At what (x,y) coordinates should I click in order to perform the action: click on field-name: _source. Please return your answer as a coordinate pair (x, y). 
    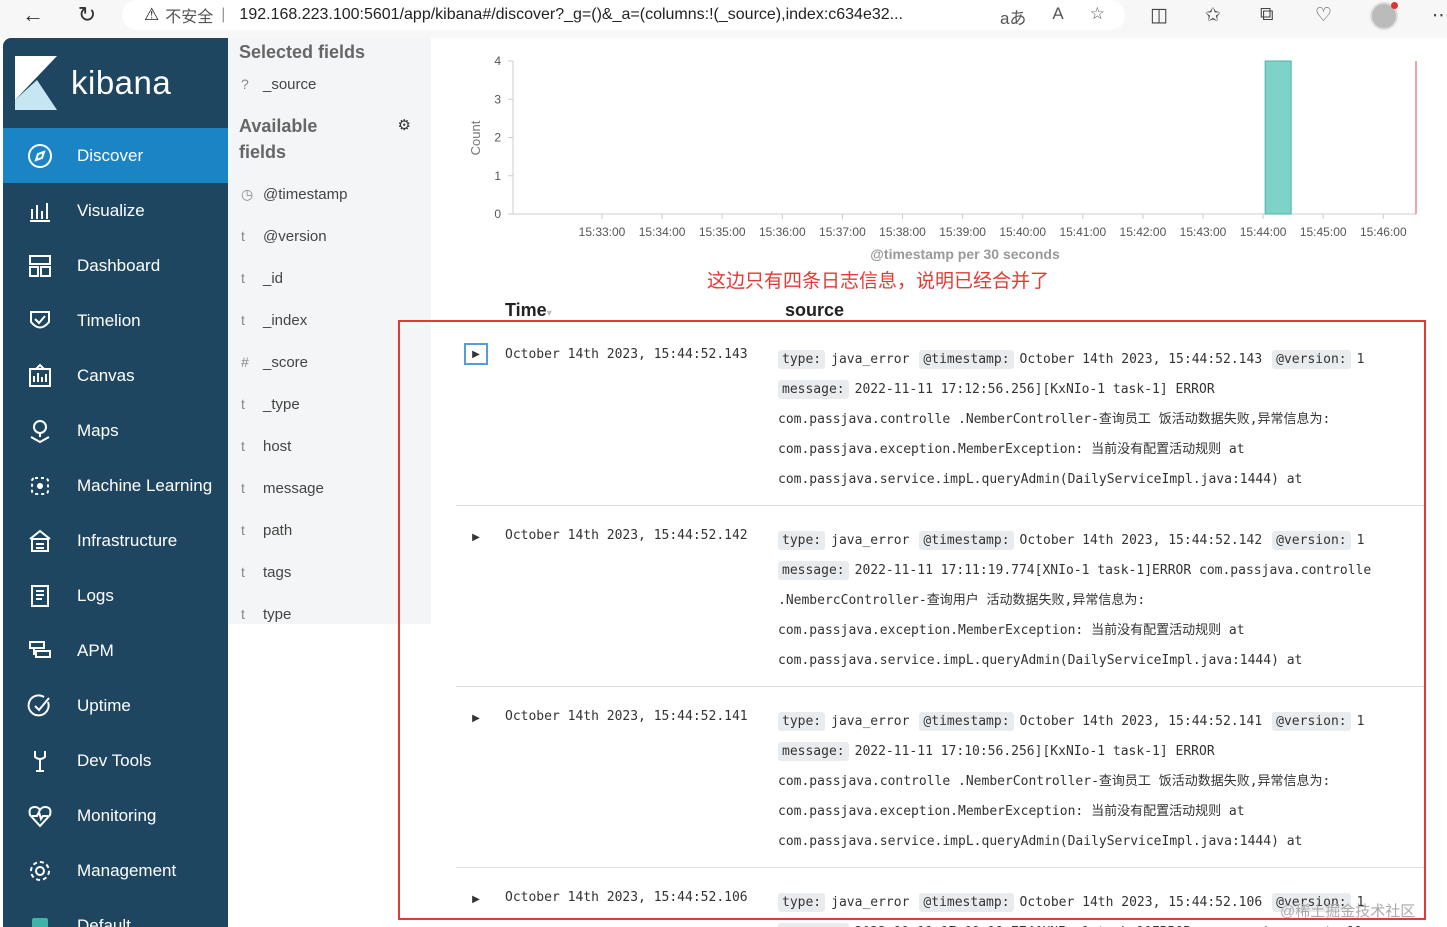
    Looking at the image, I should click on (290, 84).